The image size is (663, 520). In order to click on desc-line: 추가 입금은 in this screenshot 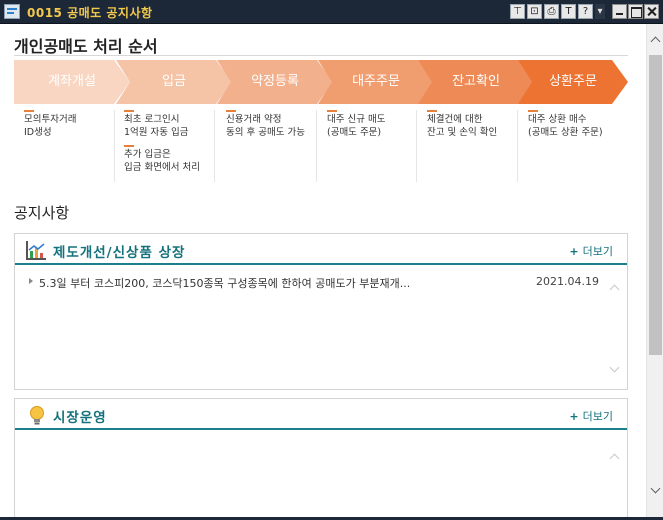, I will do `click(147, 154)`.